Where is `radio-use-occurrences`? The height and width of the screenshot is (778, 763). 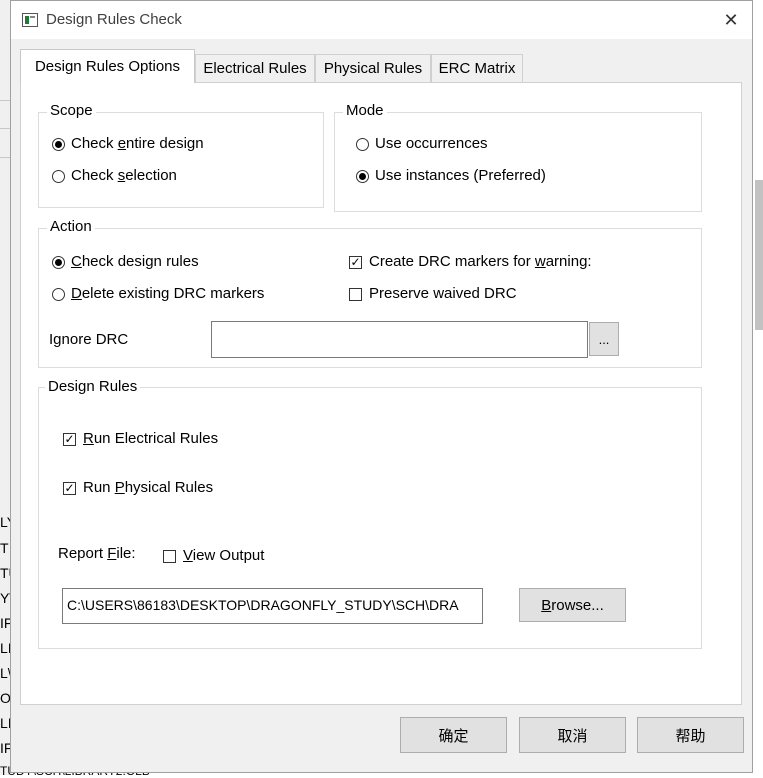 radio-use-occurrences is located at coordinates (362, 144).